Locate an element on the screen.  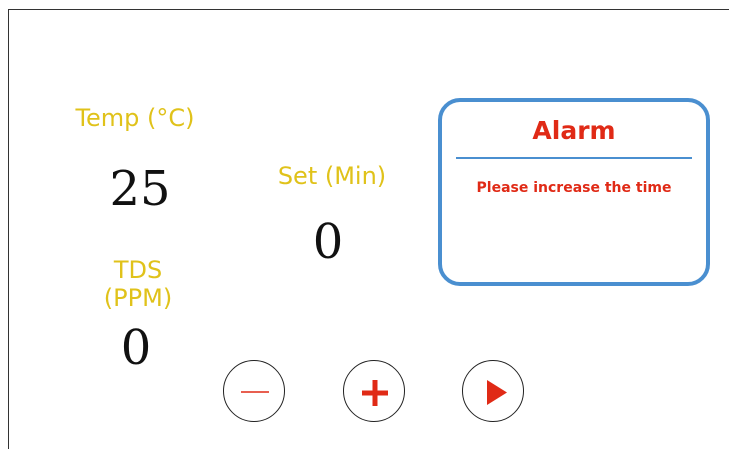
alarm-divider is located at coordinates (574, 158).